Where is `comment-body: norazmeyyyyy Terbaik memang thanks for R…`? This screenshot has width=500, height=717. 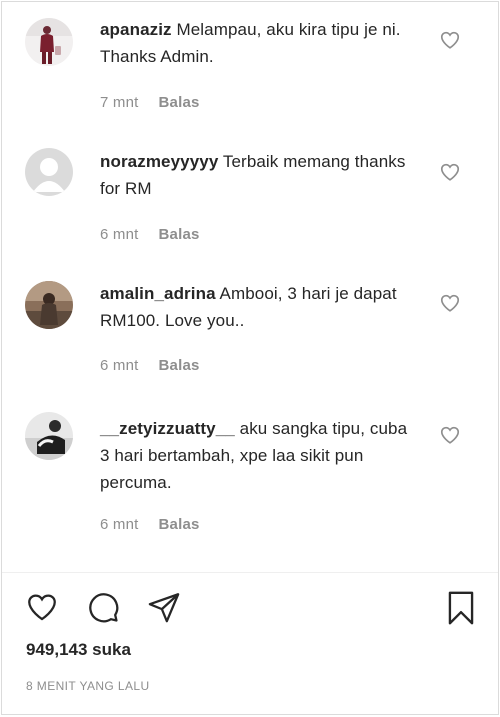 comment-body: norazmeyyyyy Terbaik memang thanks for R… is located at coordinates (258, 175).